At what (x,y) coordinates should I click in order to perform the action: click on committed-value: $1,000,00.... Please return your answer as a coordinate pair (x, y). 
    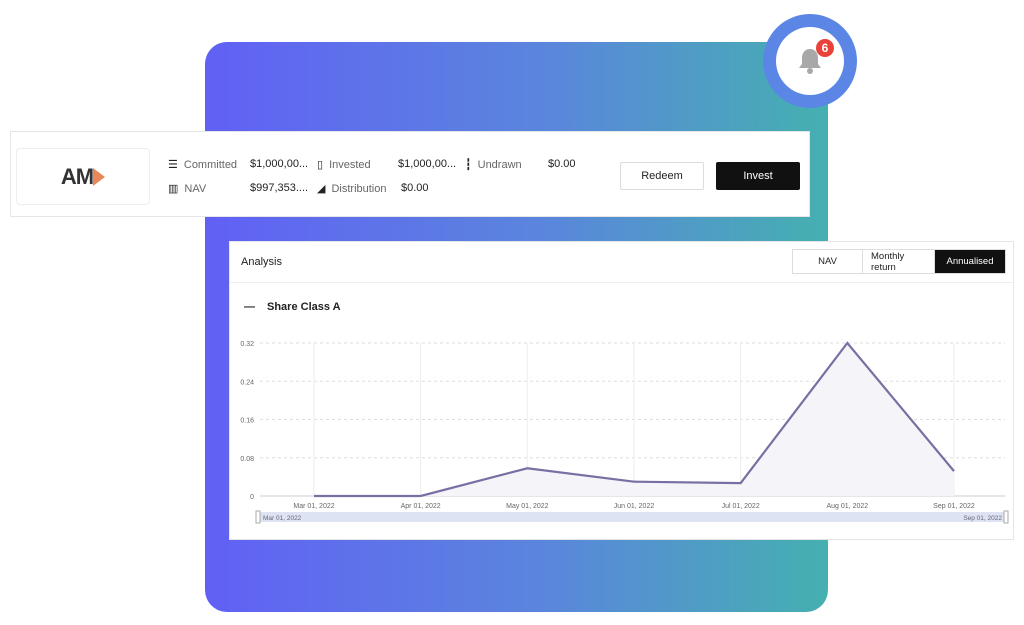
    Looking at the image, I should click on (279, 164).